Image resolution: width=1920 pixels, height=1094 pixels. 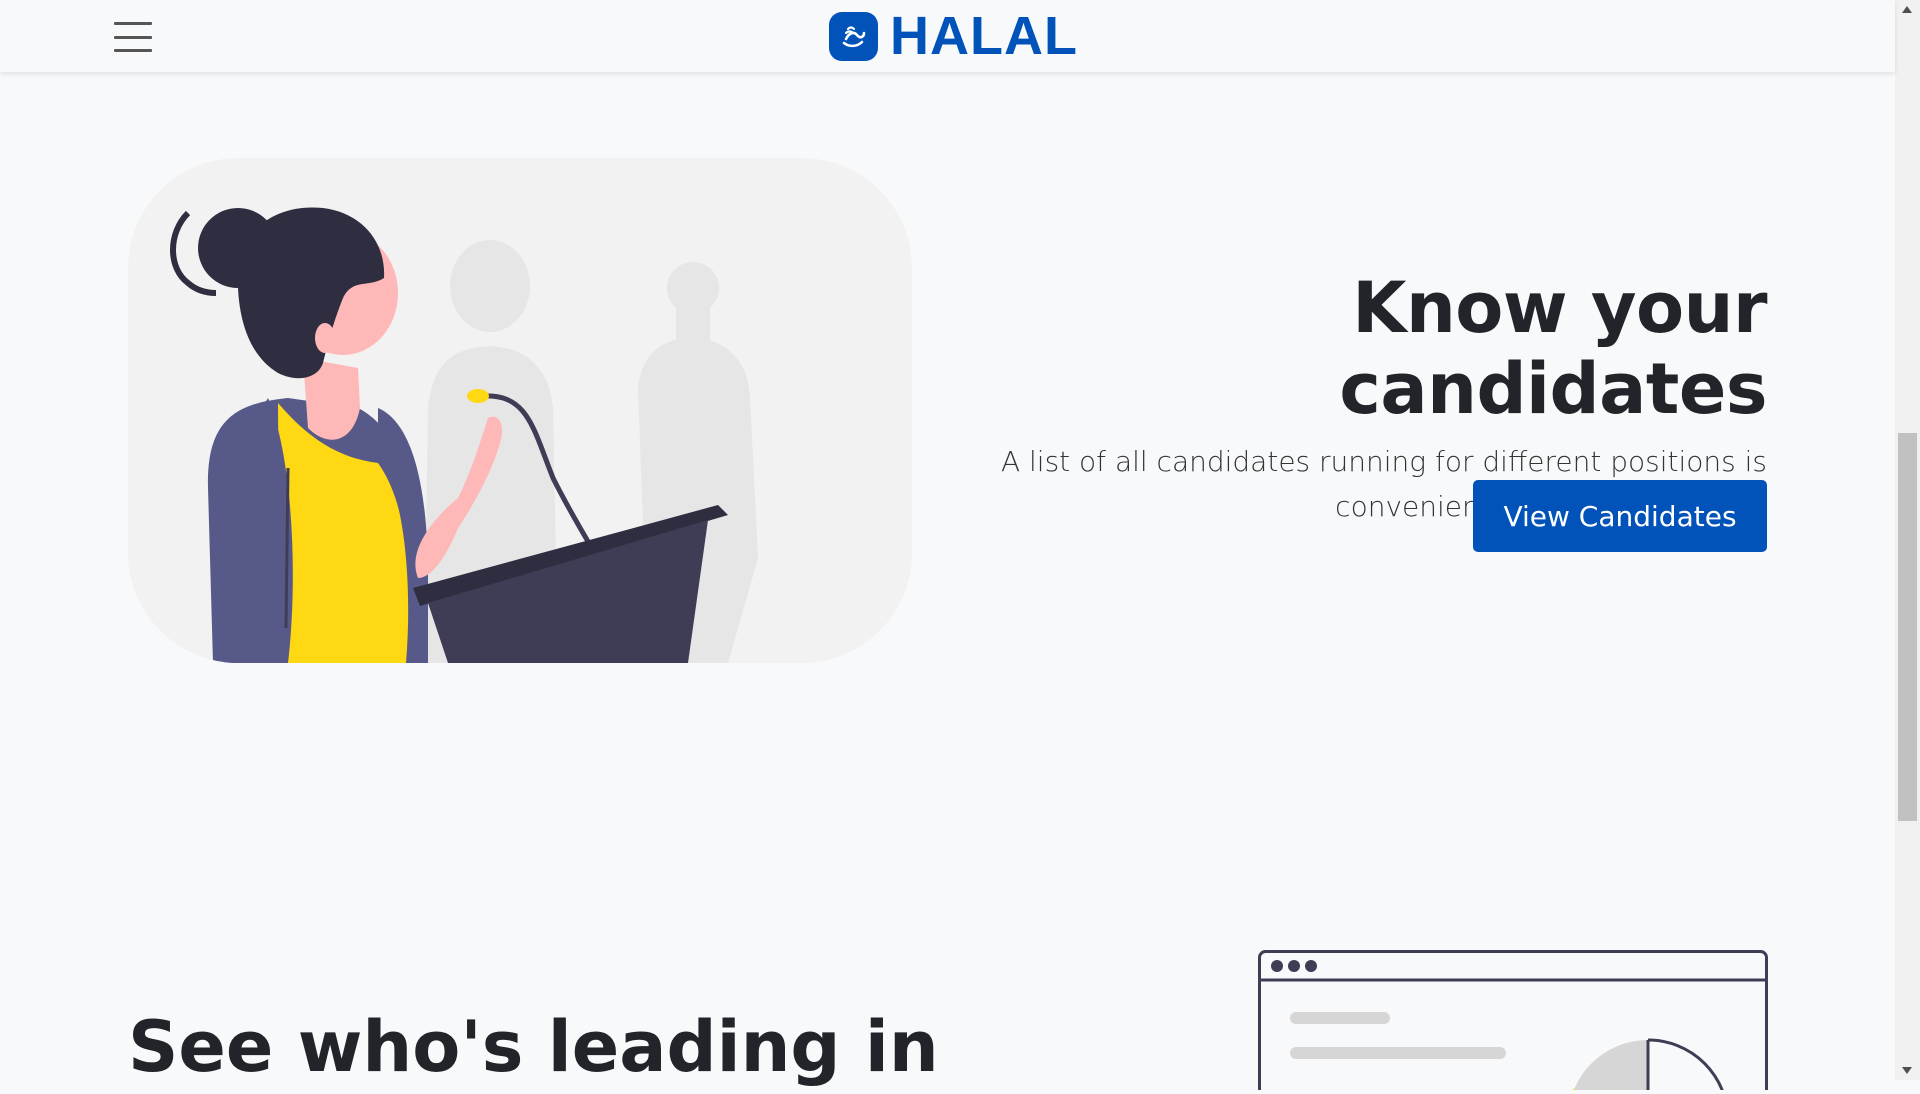 What do you see at coordinates (1907, 627) in the screenshot?
I see `scrollbar-thumb` at bounding box center [1907, 627].